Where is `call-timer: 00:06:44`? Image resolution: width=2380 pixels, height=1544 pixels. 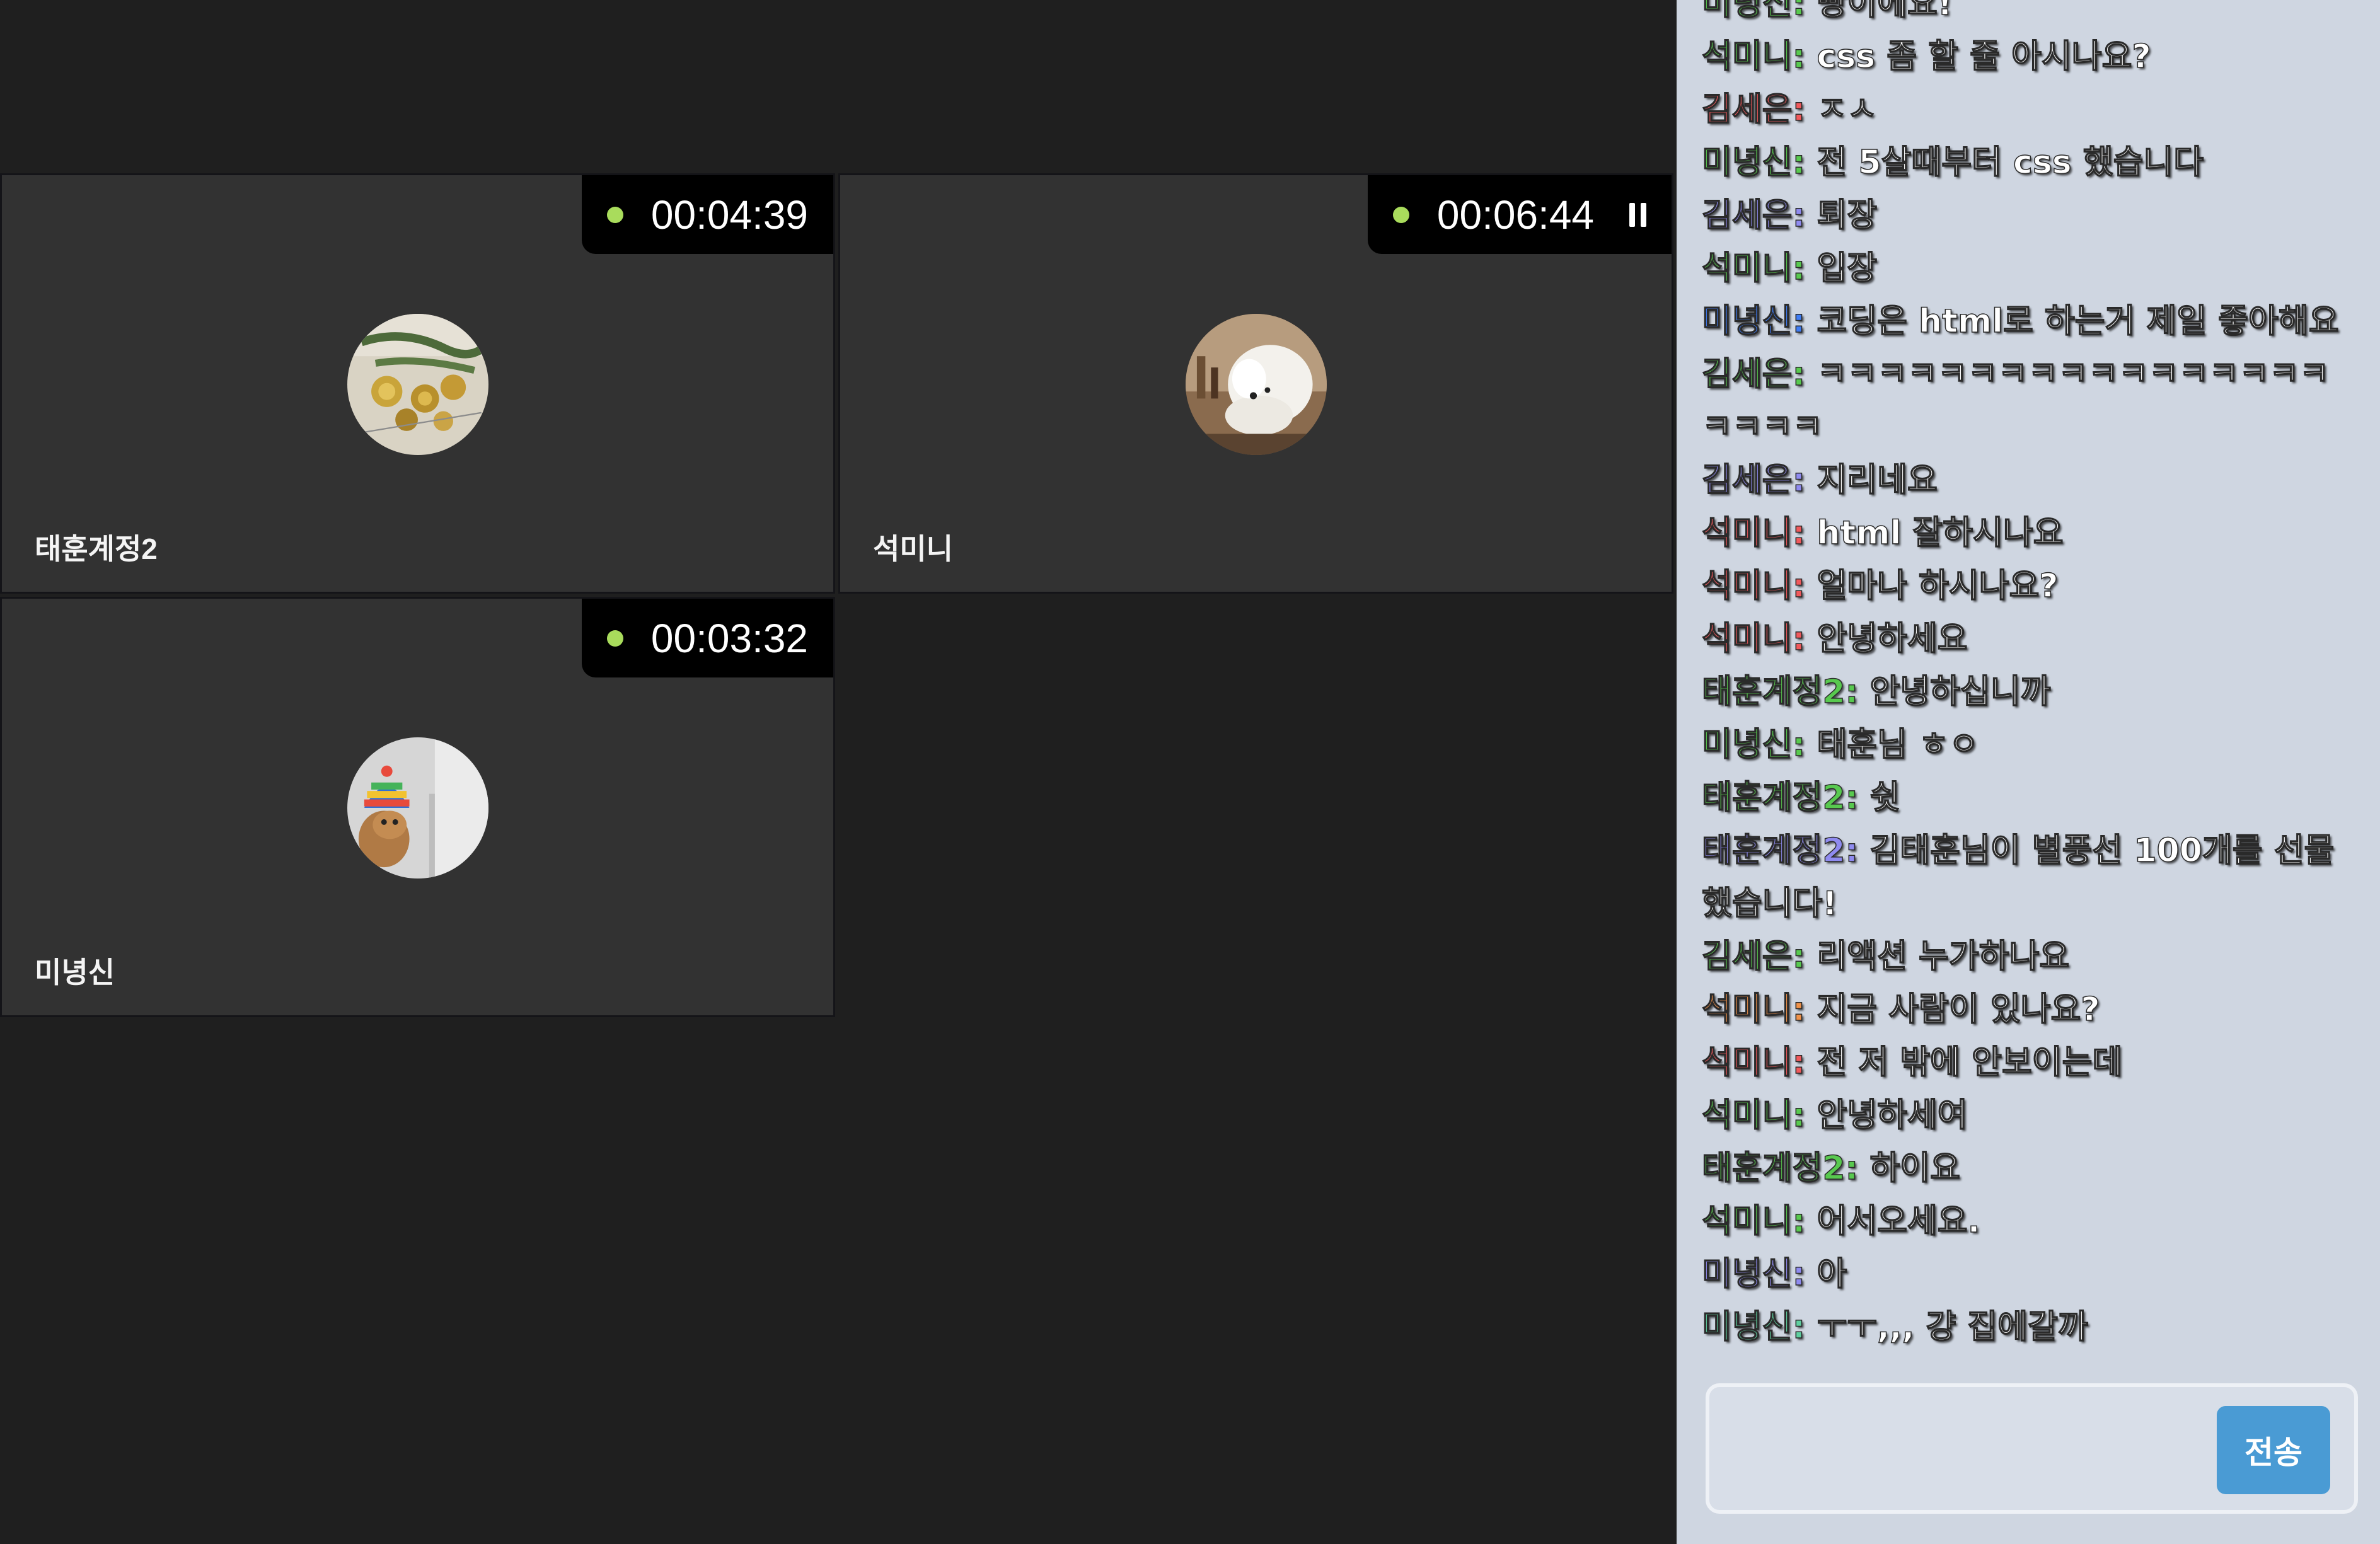 call-timer: 00:06:44 is located at coordinates (1519, 214).